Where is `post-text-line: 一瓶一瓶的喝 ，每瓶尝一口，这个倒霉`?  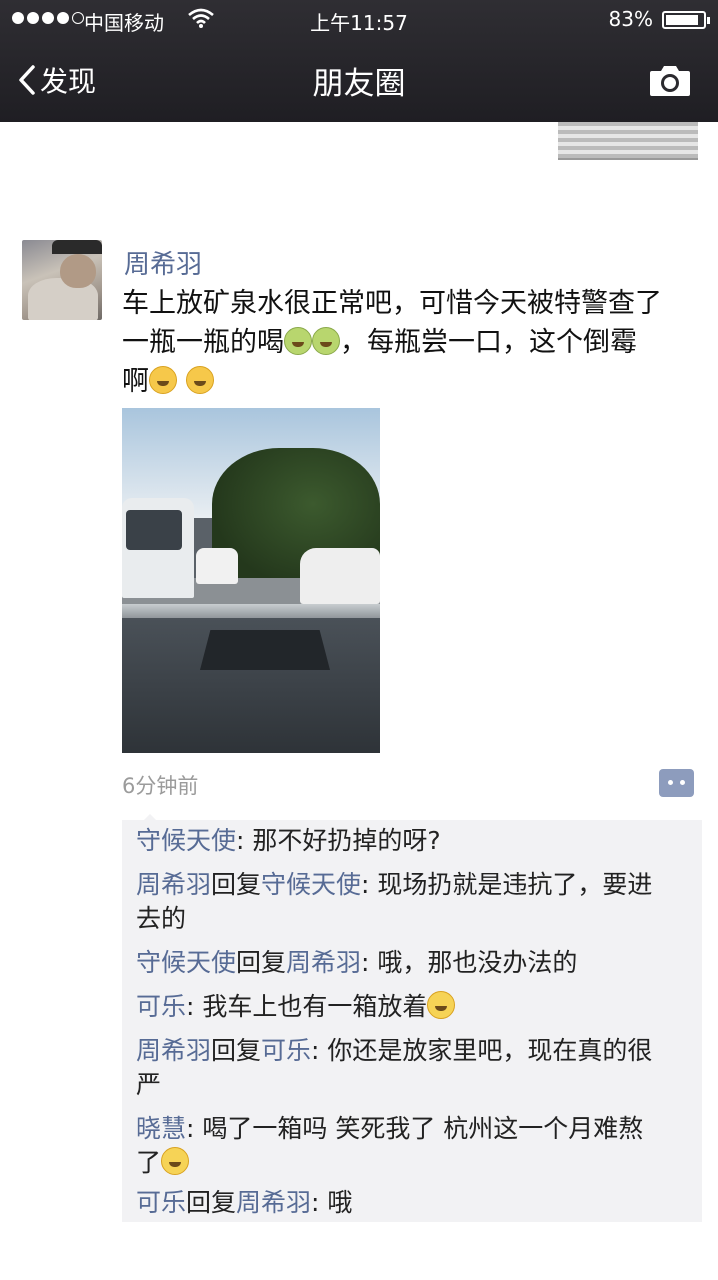 post-text-line: 一瓶一瓶的喝 ，每瓶尝一口，这个倒霉 is located at coordinates (412, 342).